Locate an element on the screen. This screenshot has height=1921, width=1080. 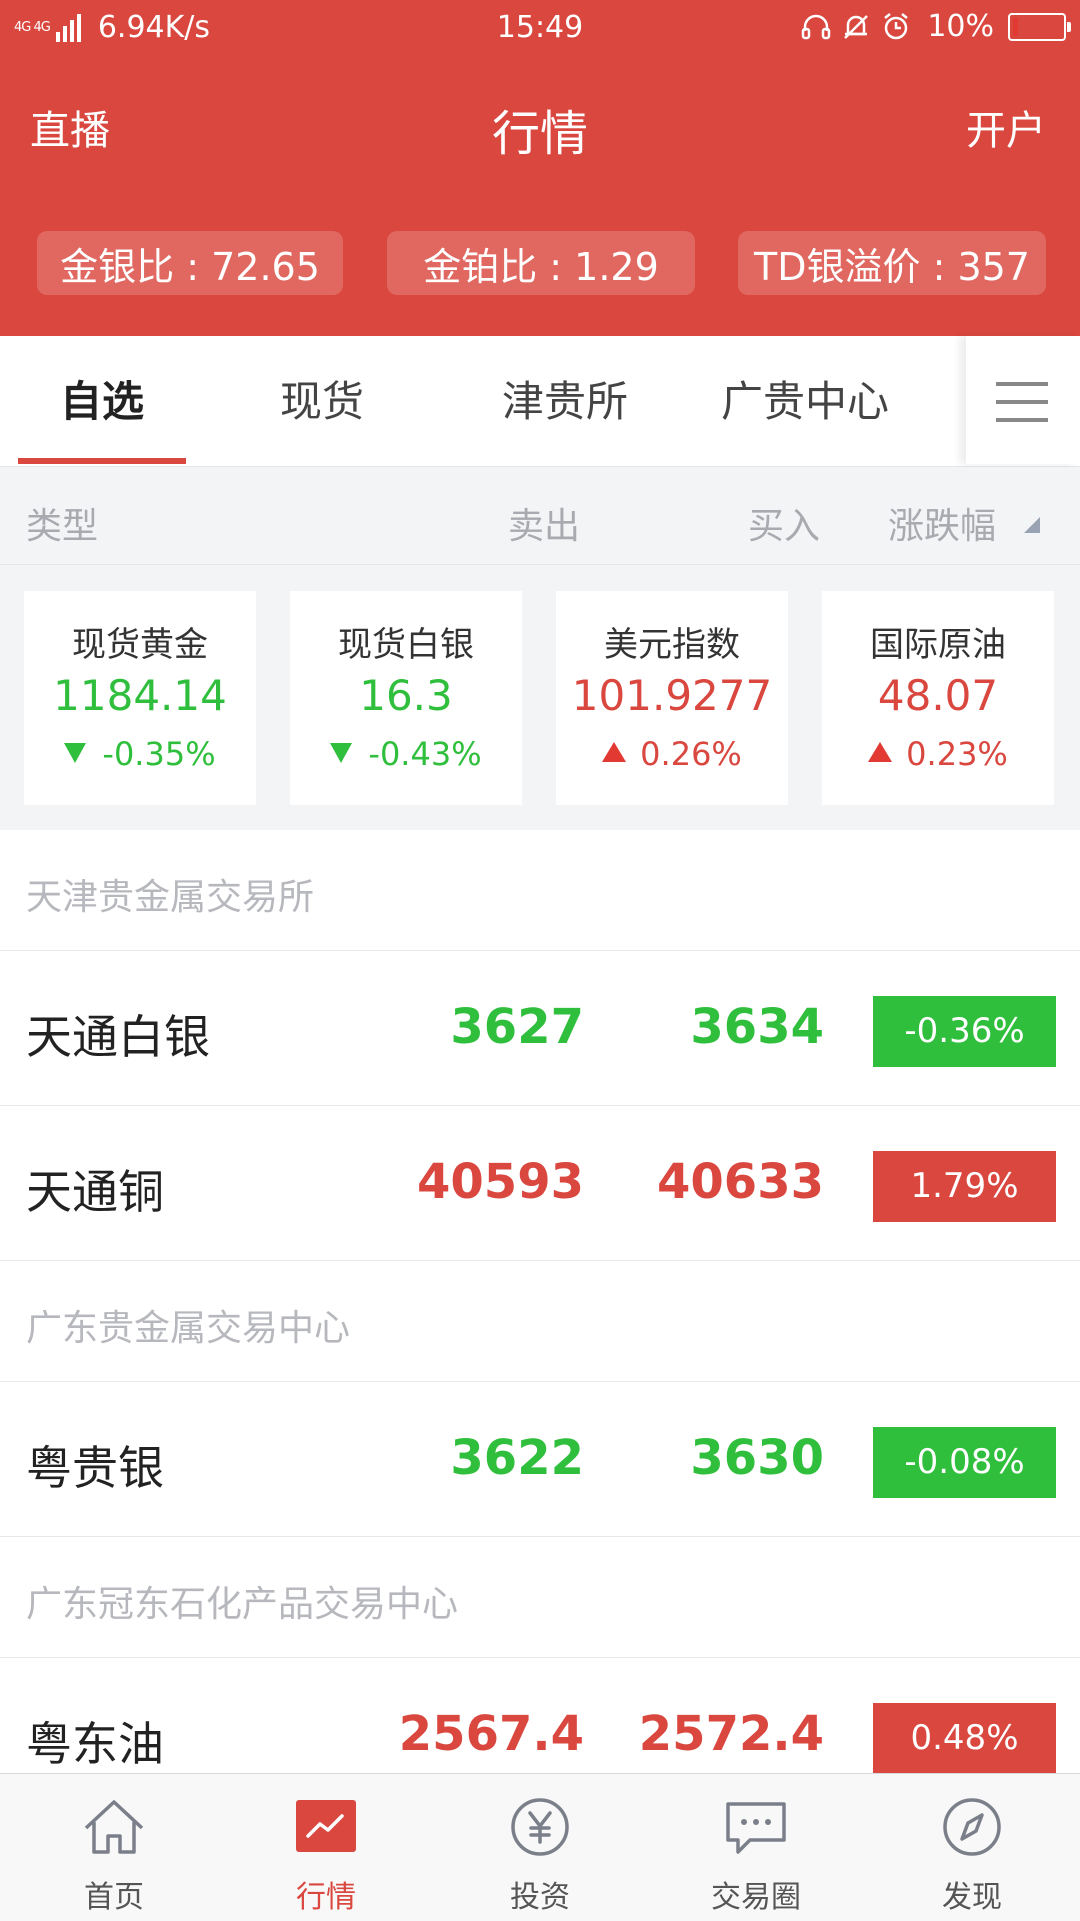
menu-icon is located at coordinates (1023, 400).